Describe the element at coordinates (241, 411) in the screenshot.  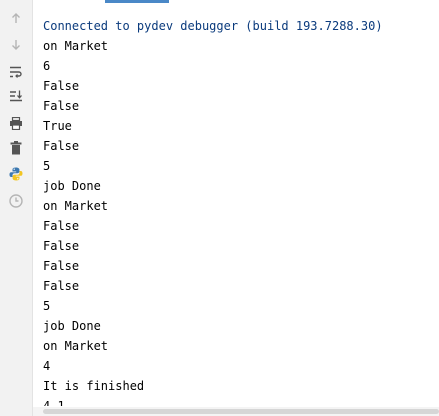
I see `scrollbar-thumb` at that location.